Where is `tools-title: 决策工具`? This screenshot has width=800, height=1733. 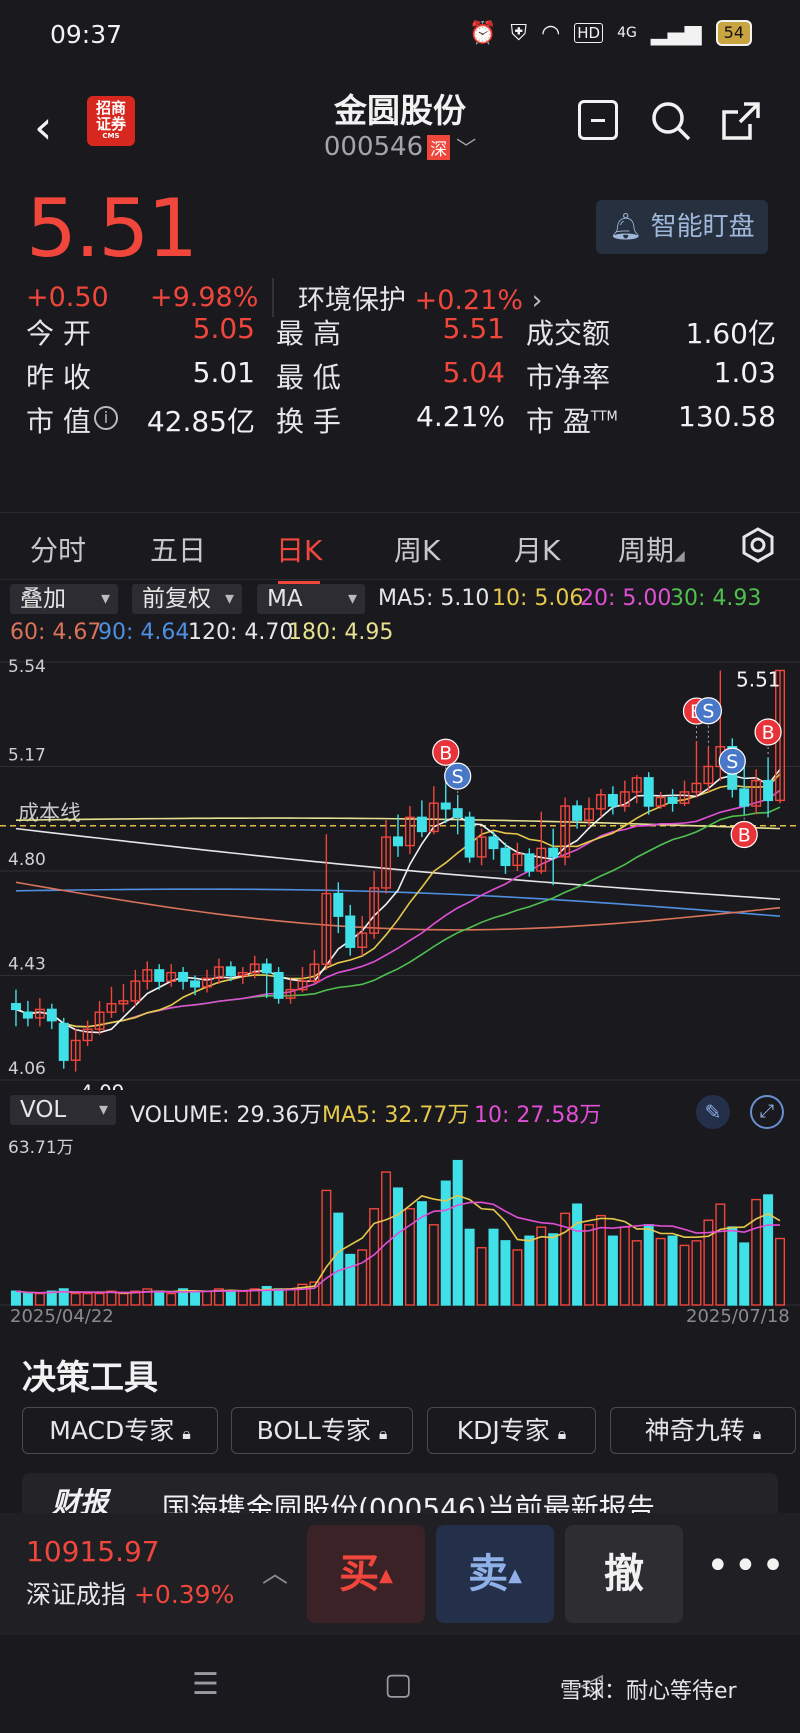 tools-title: 决策工具 is located at coordinates (90, 1378).